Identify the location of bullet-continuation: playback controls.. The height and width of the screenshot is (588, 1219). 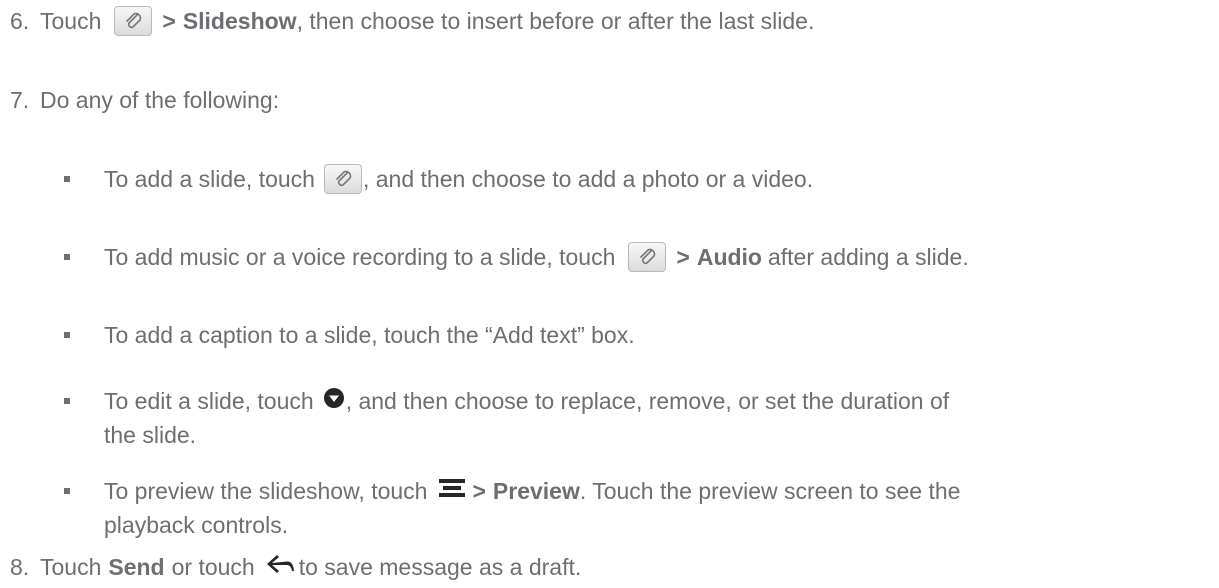
(196, 525).